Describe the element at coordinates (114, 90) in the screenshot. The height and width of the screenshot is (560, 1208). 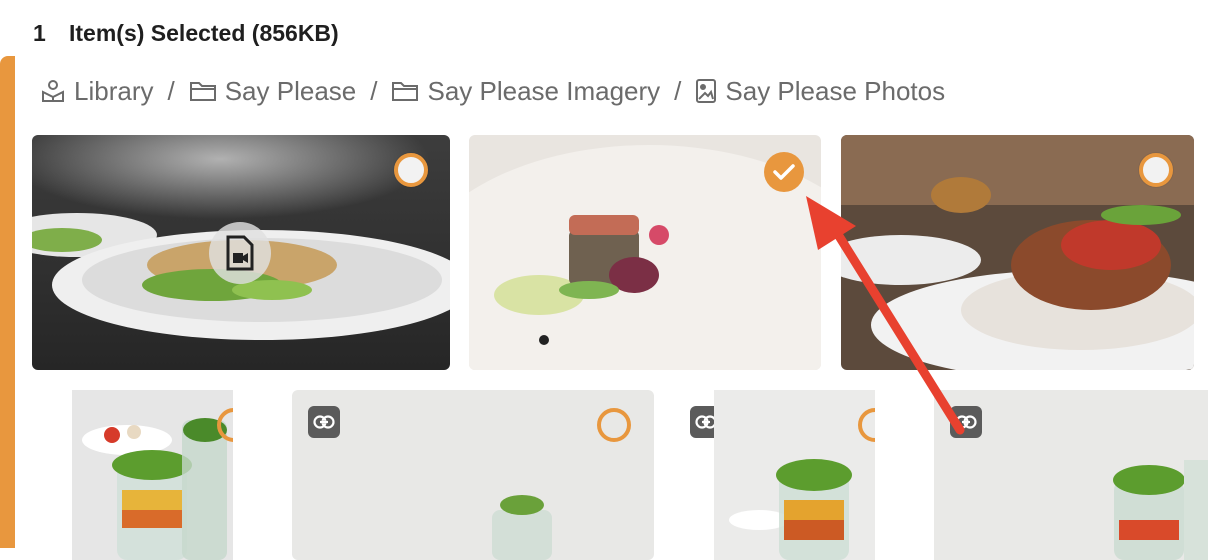
I see `breadcrumb-label: Library` at that location.